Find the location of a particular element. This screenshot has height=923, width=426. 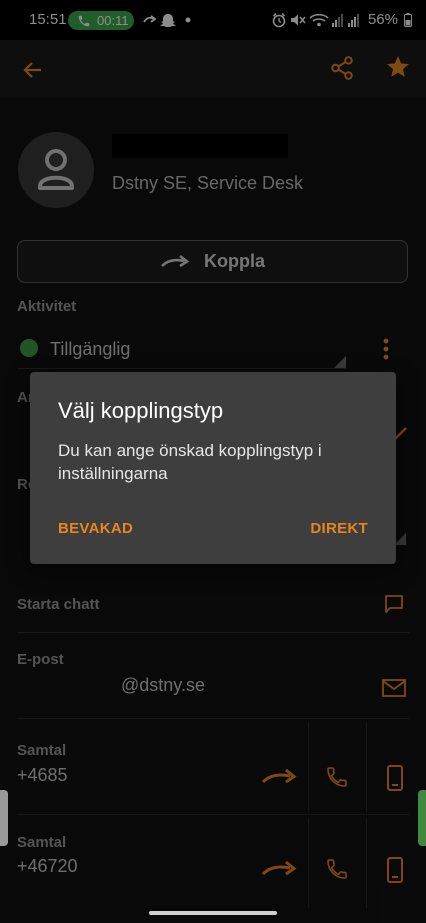

edge-panel-handle-left is located at coordinates (4, 818).